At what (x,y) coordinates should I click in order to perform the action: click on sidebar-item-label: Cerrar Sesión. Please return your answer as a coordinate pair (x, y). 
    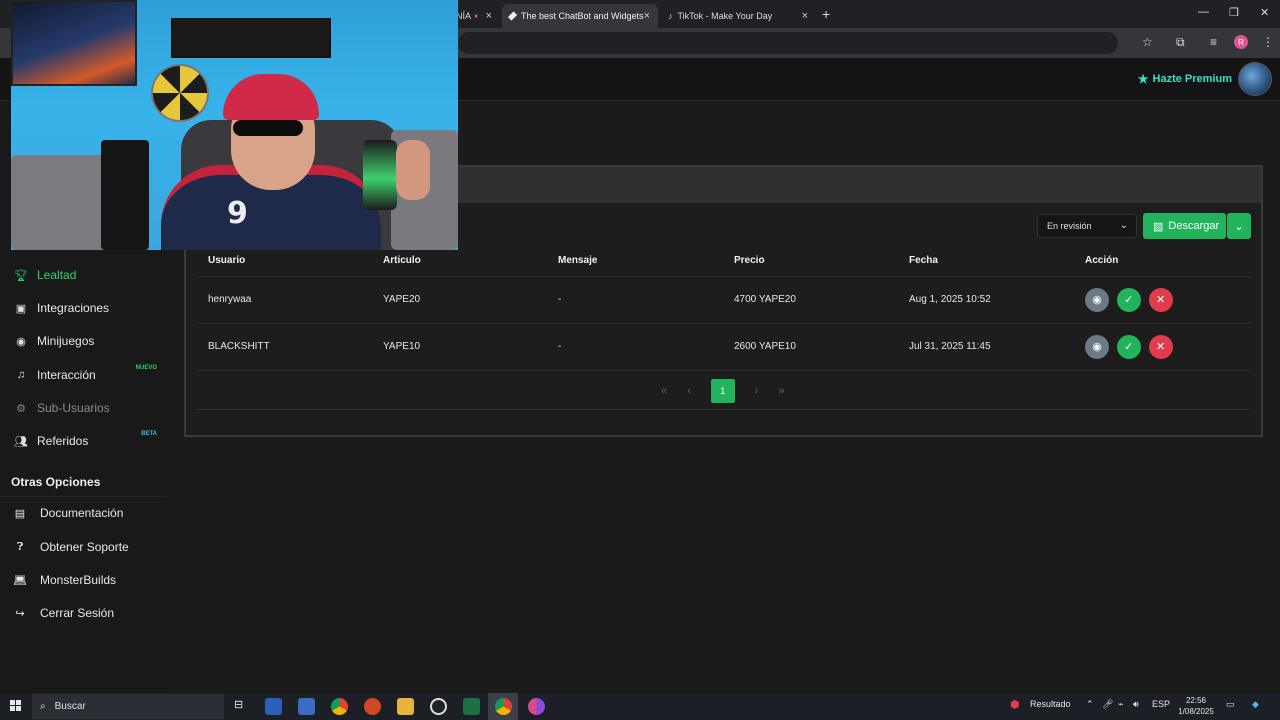
    Looking at the image, I should click on (77, 613).